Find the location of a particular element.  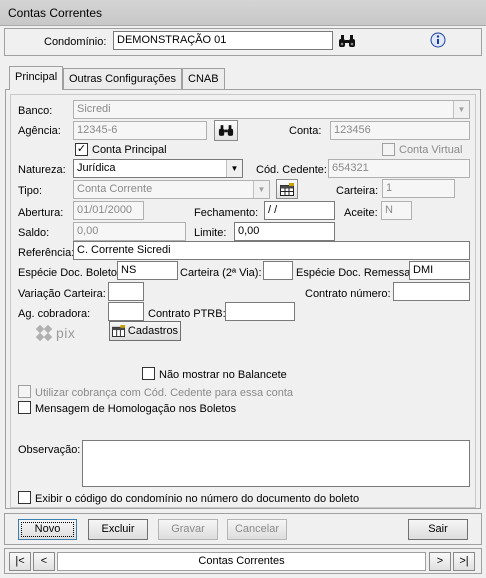

carteira2via-field is located at coordinates (278, 270).